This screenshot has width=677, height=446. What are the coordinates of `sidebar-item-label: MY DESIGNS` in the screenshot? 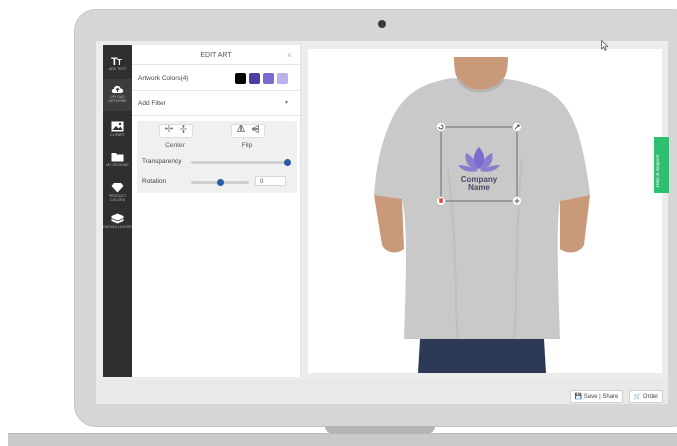 It's located at (117, 165).